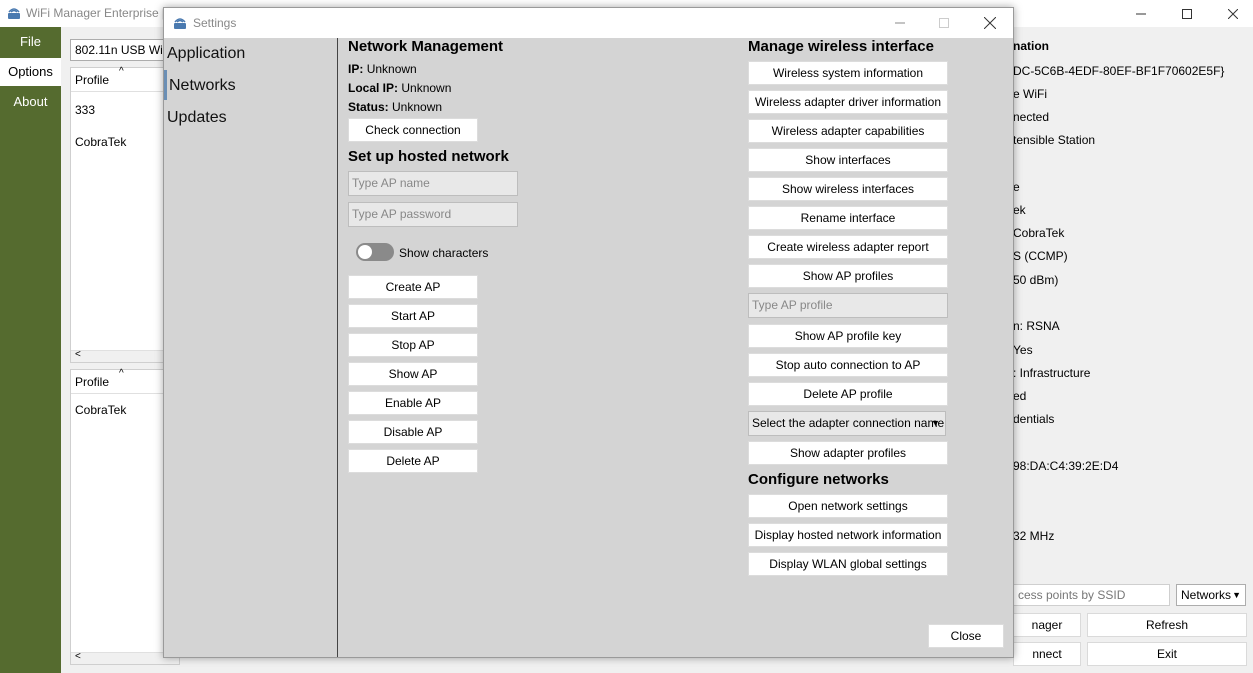 The height and width of the screenshot is (673, 1253). Describe the element at coordinates (413, 403) in the screenshot. I see `enable-ap-button: Enable AP` at that location.